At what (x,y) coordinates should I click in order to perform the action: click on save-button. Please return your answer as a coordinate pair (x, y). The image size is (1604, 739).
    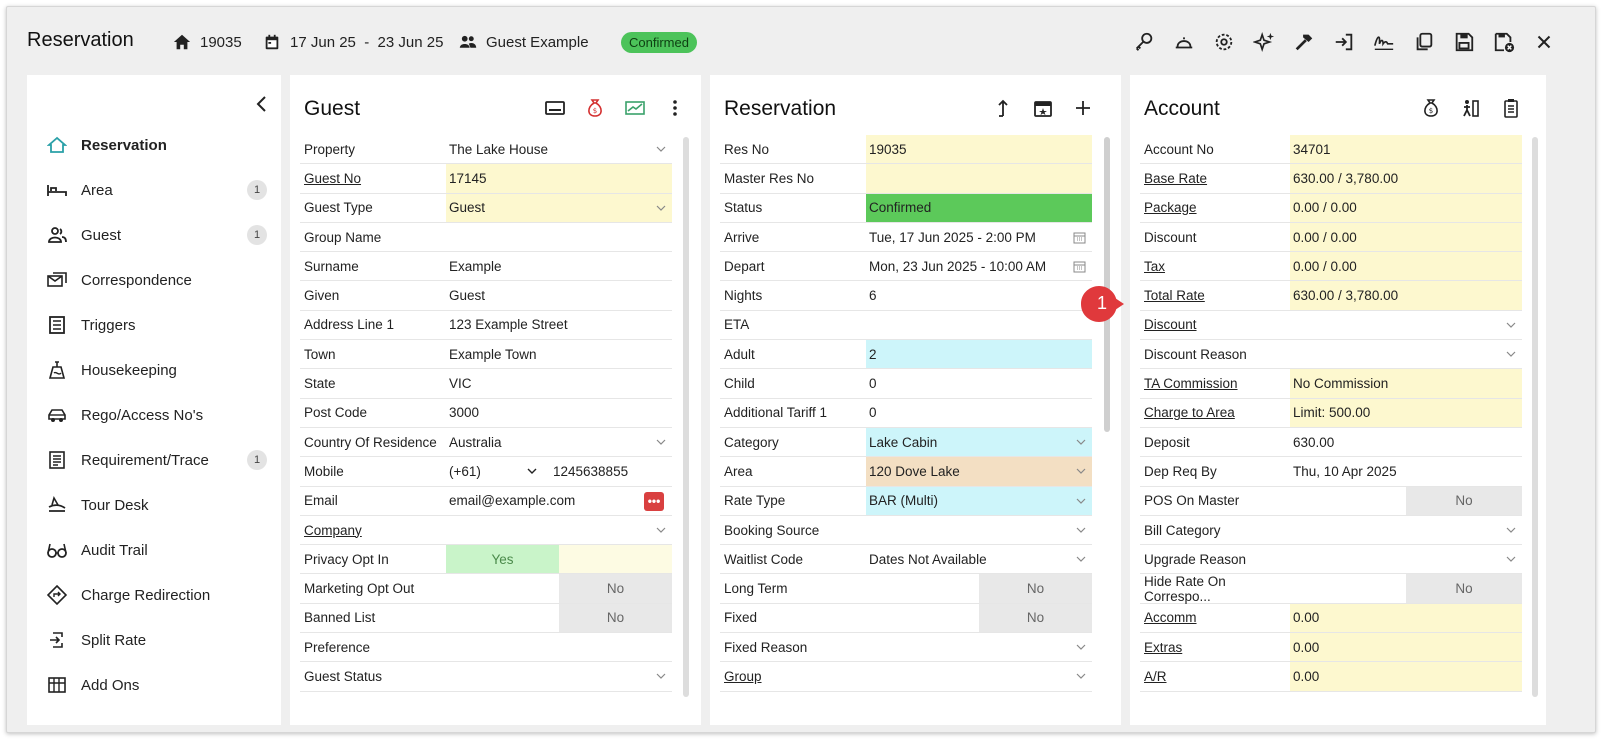
    Looking at the image, I should click on (1464, 42).